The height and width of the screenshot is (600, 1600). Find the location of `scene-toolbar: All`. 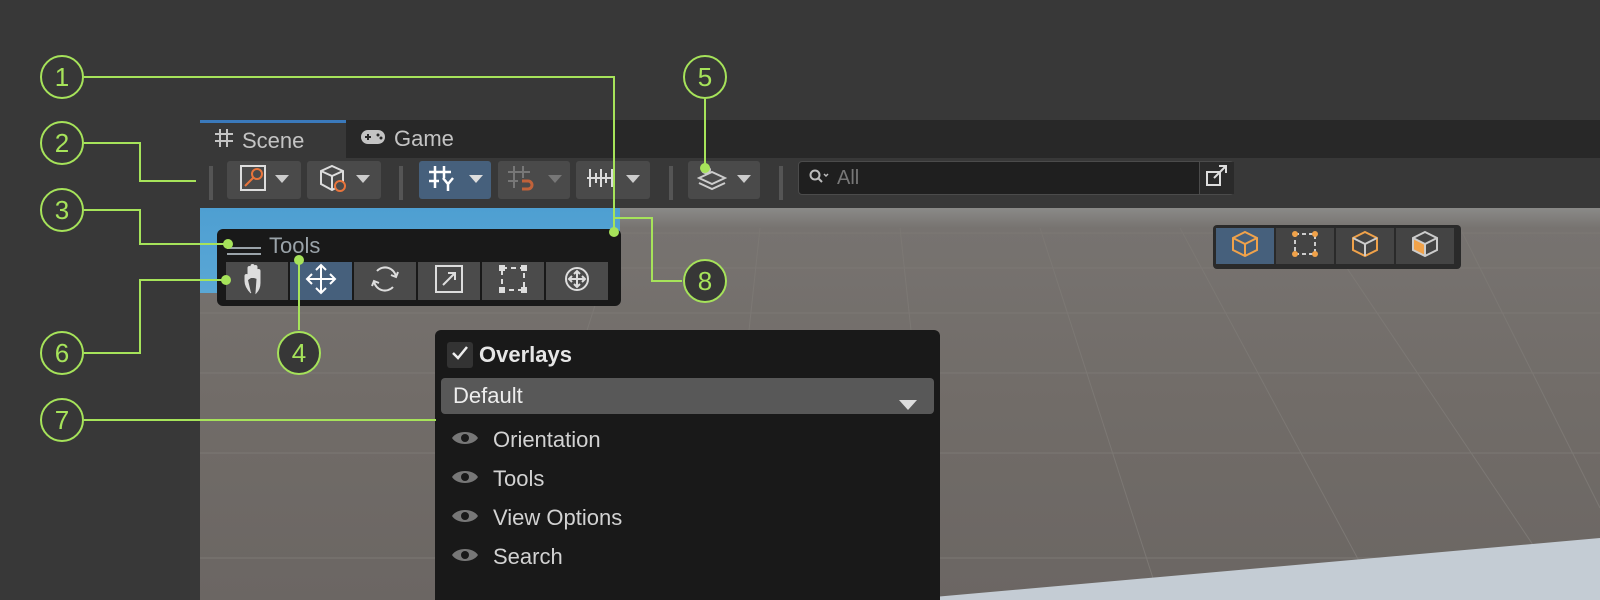

scene-toolbar: All is located at coordinates (900, 183).